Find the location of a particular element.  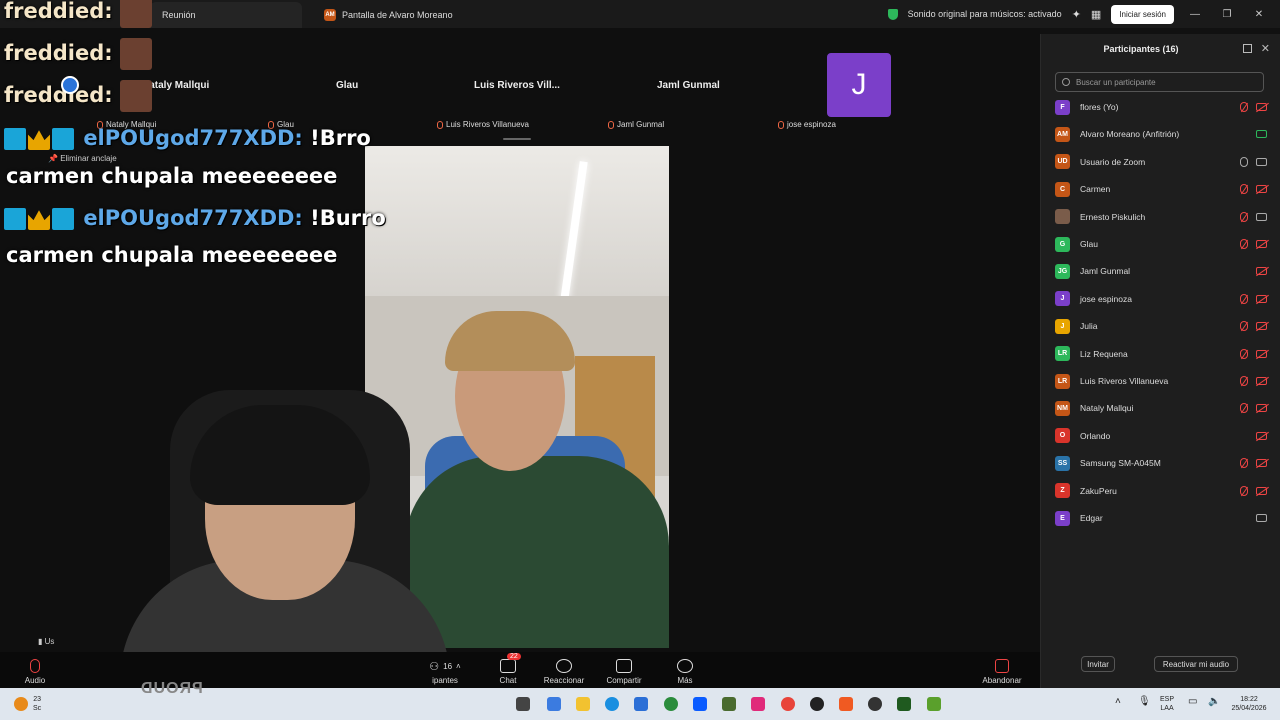

calendar-icon: ▦ is located at coordinates (1096, 14).